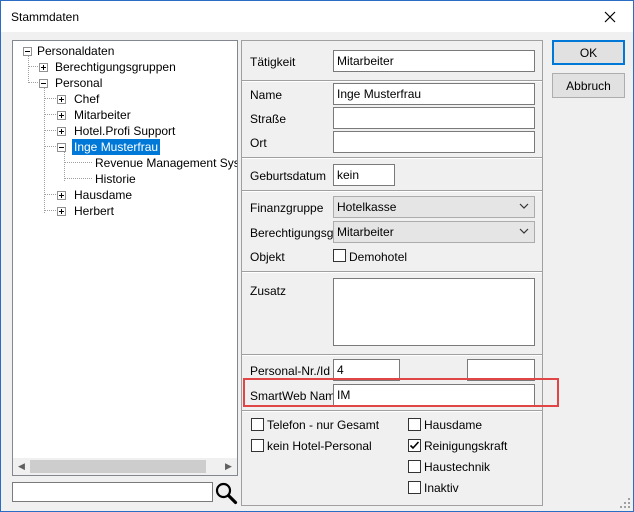 The image size is (634, 512). I want to click on reinigungskraft-label: Reinigungskraft, so click(466, 446).